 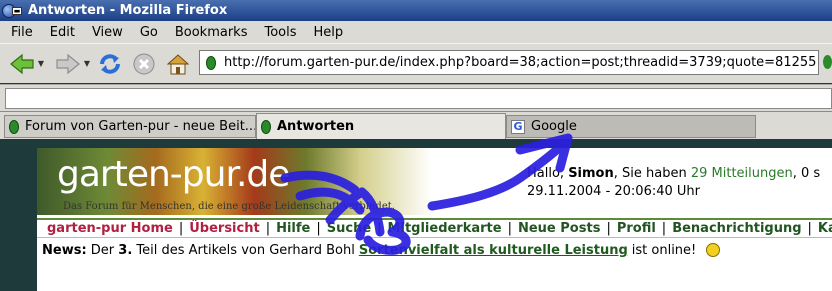 I want to click on handwritten-annotation, so click(x=426, y=194).